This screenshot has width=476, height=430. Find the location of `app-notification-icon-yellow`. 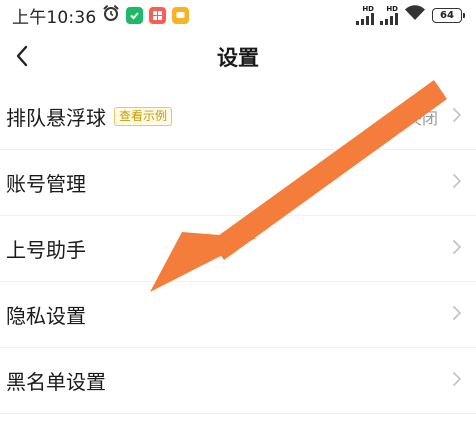

app-notification-icon-yellow is located at coordinates (181, 15).